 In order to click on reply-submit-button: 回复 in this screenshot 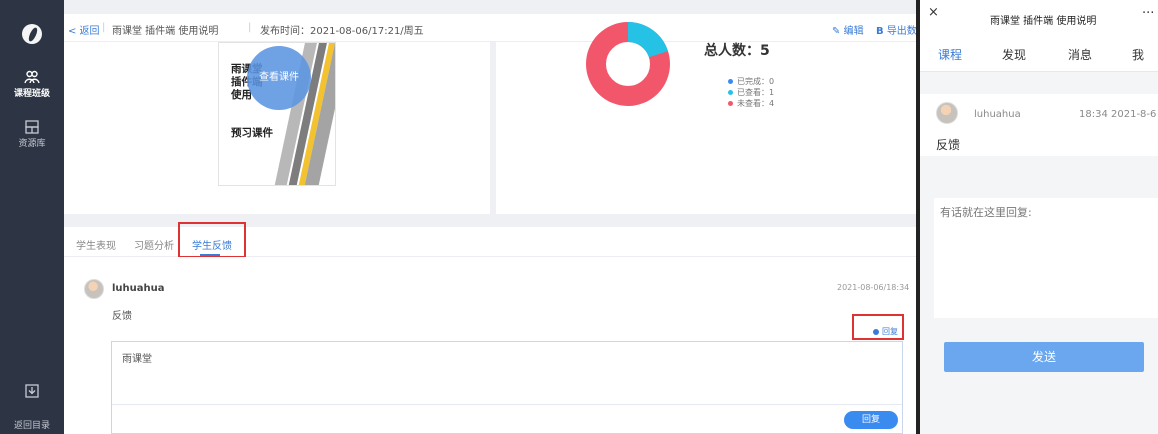, I will do `click(871, 420)`.